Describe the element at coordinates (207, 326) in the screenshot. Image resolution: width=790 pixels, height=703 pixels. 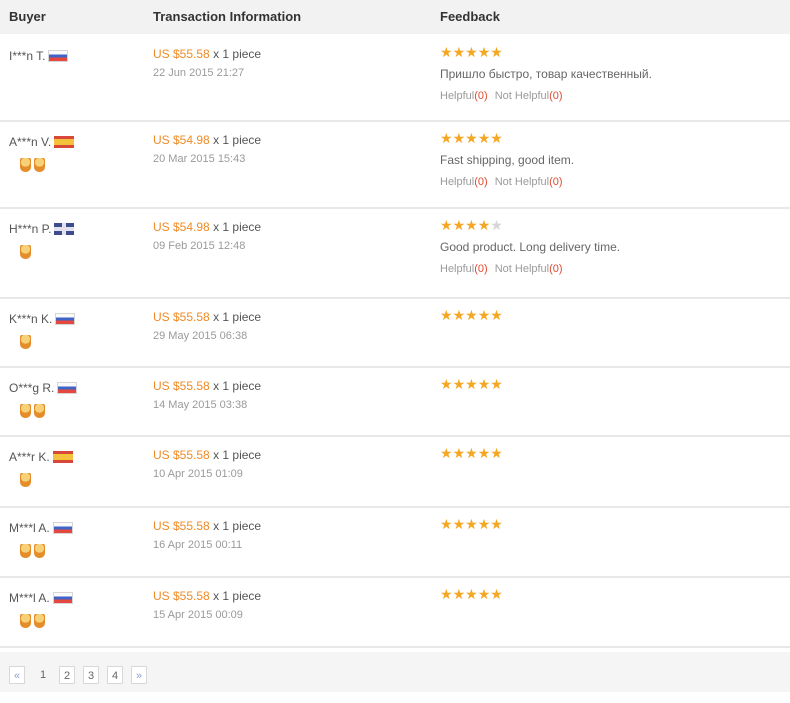
I see `transaction-cell: US $55.58 x 1 piece 29 May 2015 06:38` at that location.